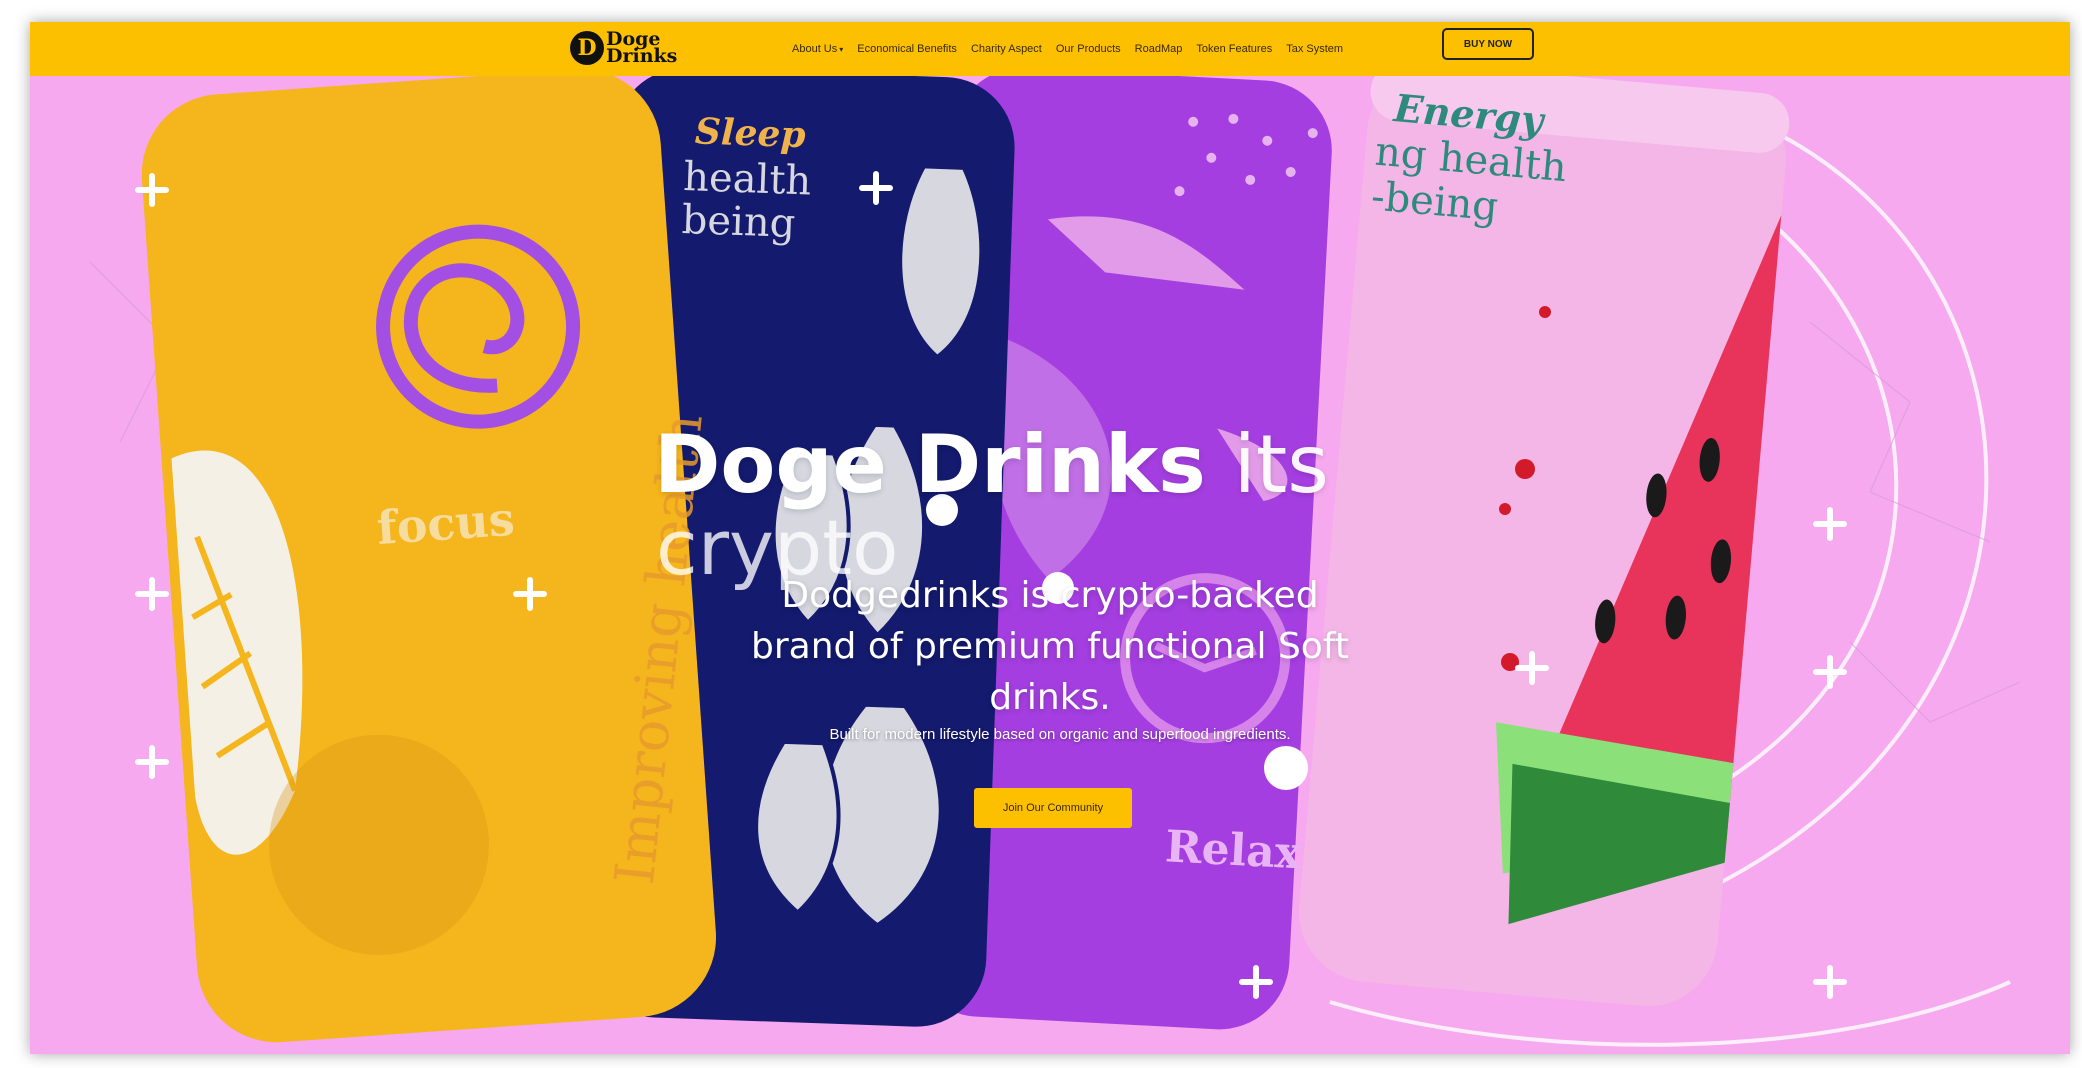  Describe the element at coordinates (817, 49) in the screenshot. I see `nav-about-us: About Us ▾` at that location.